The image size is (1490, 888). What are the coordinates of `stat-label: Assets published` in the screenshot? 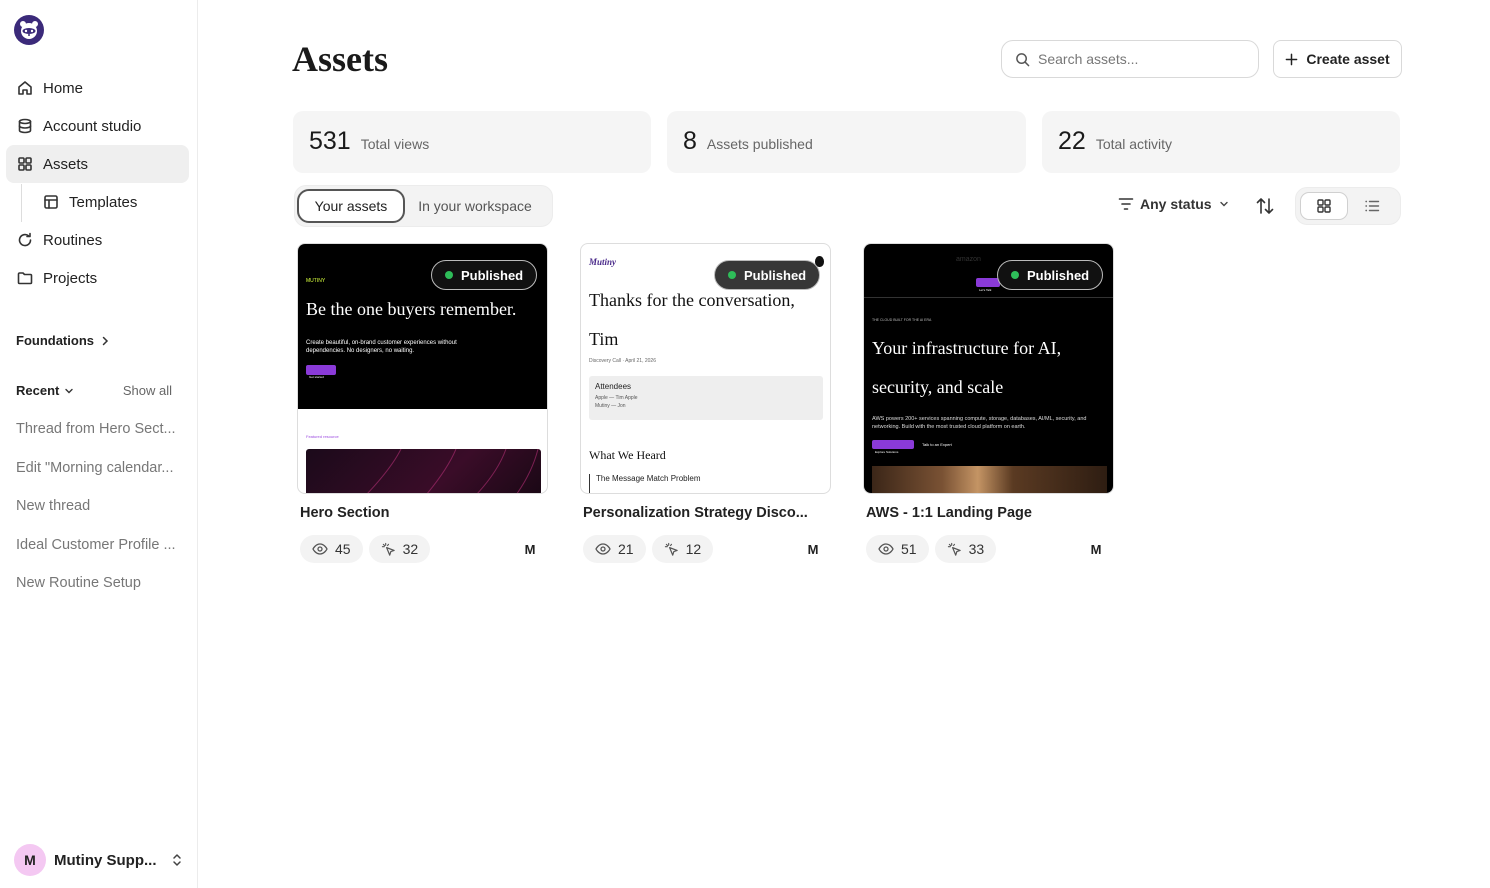 It's located at (759, 144).